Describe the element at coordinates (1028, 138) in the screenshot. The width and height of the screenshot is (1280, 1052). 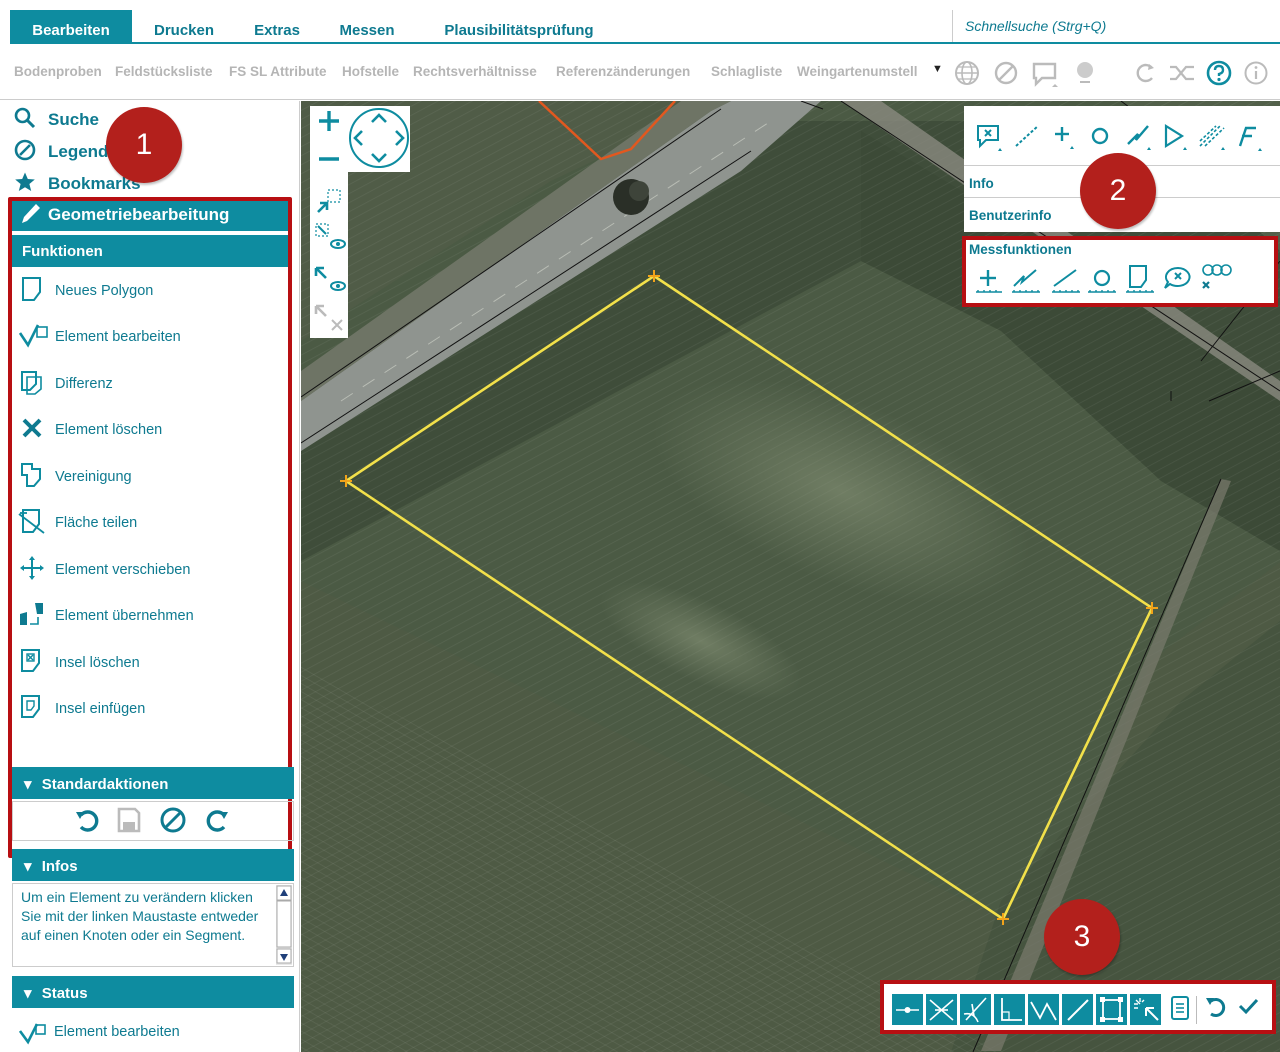
I see `measure-line-icon` at that location.